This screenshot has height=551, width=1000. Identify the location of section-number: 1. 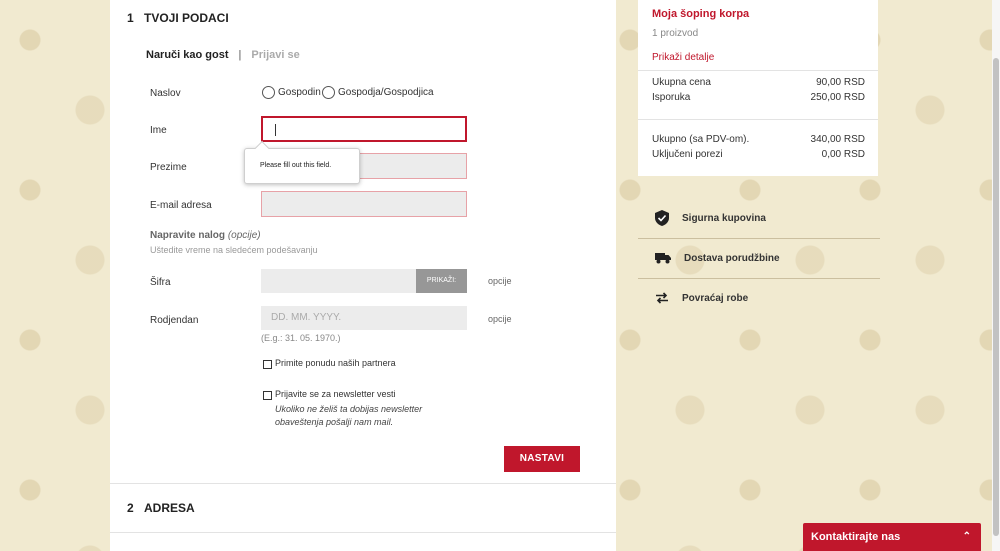
(130, 18).